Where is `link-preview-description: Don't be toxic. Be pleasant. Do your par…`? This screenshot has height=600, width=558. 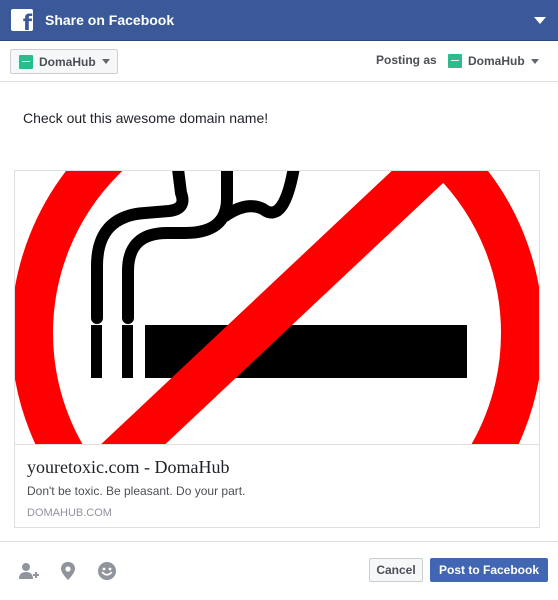
link-preview-description: Don't be toxic. Be pleasant. Do your par… is located at coordinates (136, 491).